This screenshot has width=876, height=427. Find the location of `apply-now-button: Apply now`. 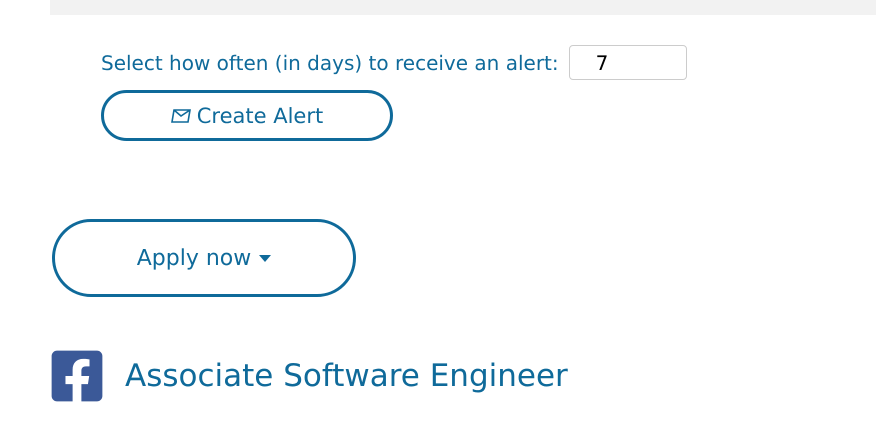

apply-now-button: Apply now is located at coordinates (204, 258).